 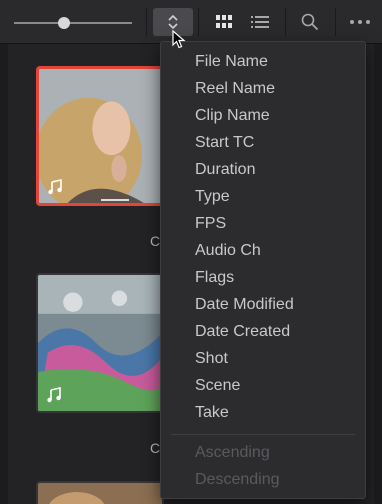 I want to click on menu-item-fps: FPS, so click(x=263, y=223).